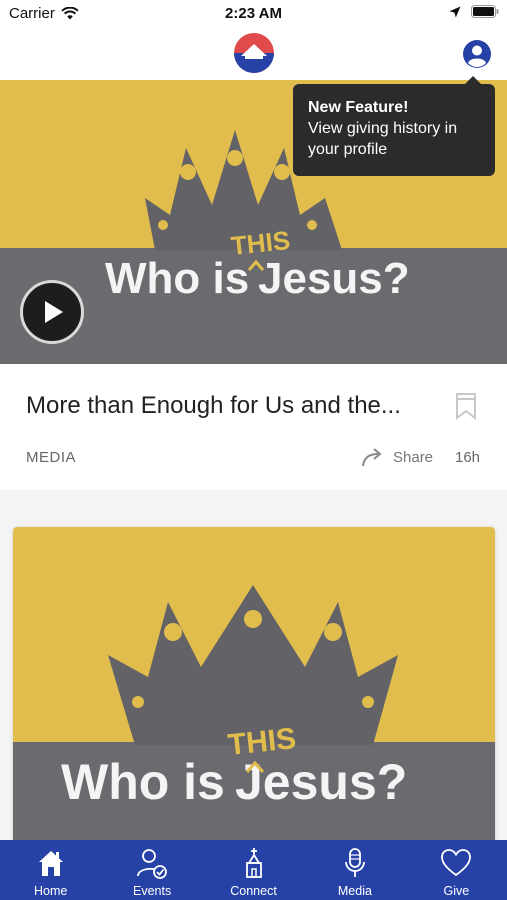  What do you see at coordinates (260, 243) in the screenshot?
I see `art-accent: THIS` at bounding box center [260, 243].